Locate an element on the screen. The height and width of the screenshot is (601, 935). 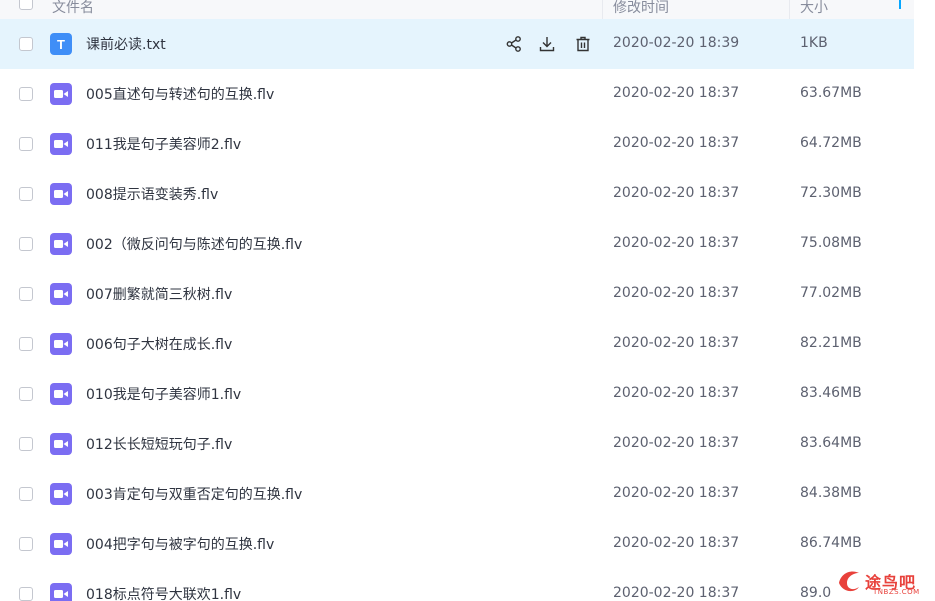
text-file-icon: T is located at coordinates (61, 44).